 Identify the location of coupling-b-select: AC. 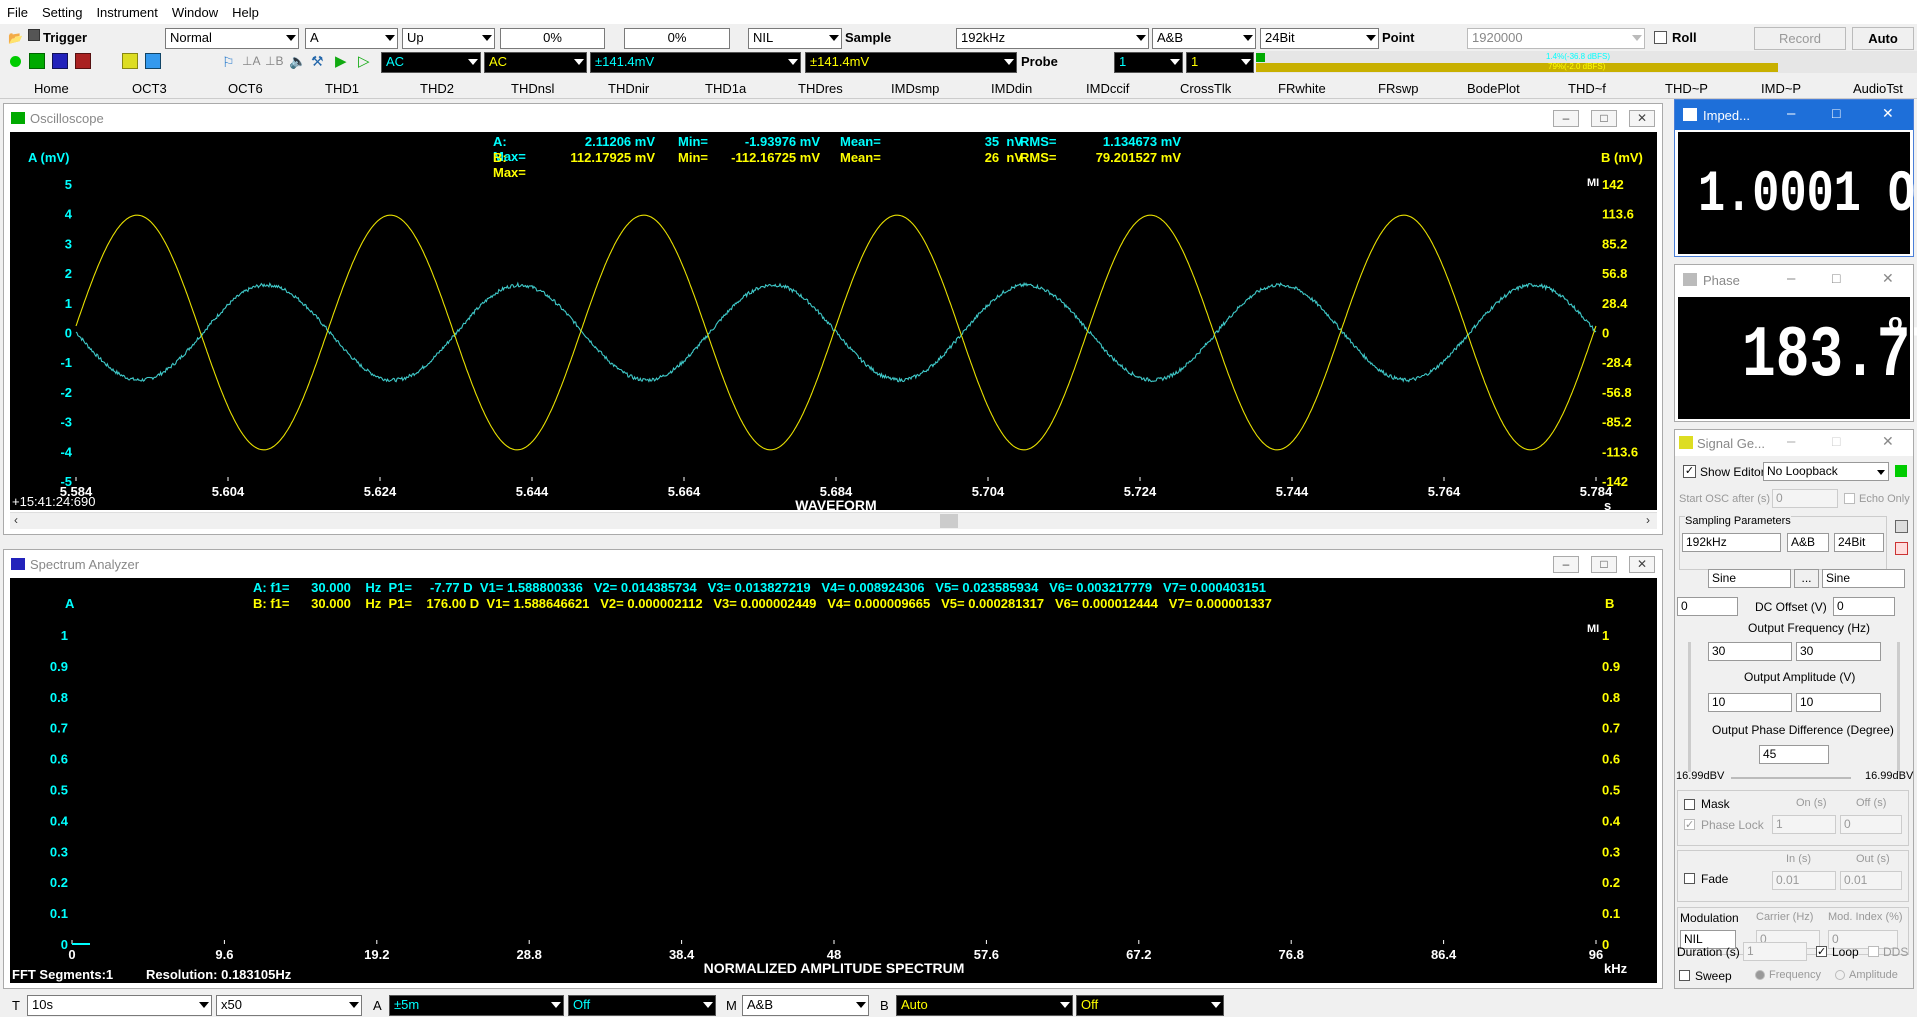
(535, 62).